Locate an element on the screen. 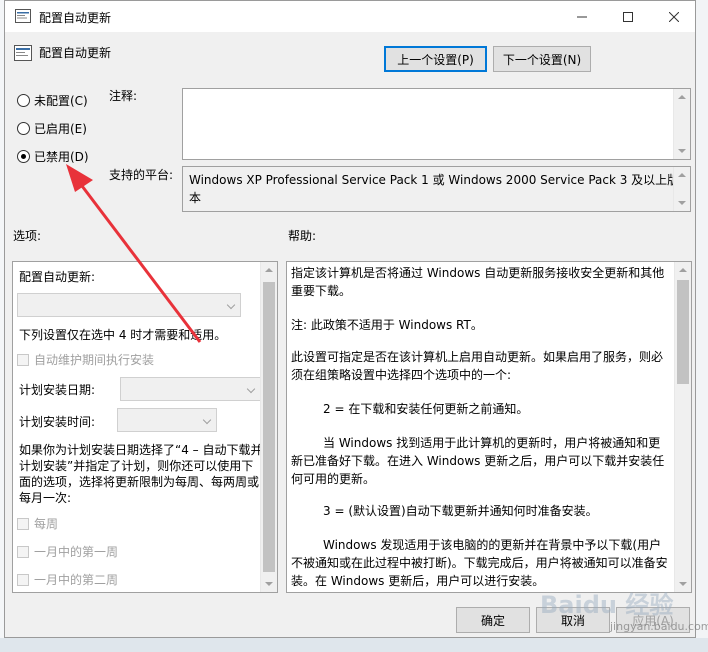 The image size is (708, 652). watermark-logo: Baidu 经验 is located at coordinates (607, 605).